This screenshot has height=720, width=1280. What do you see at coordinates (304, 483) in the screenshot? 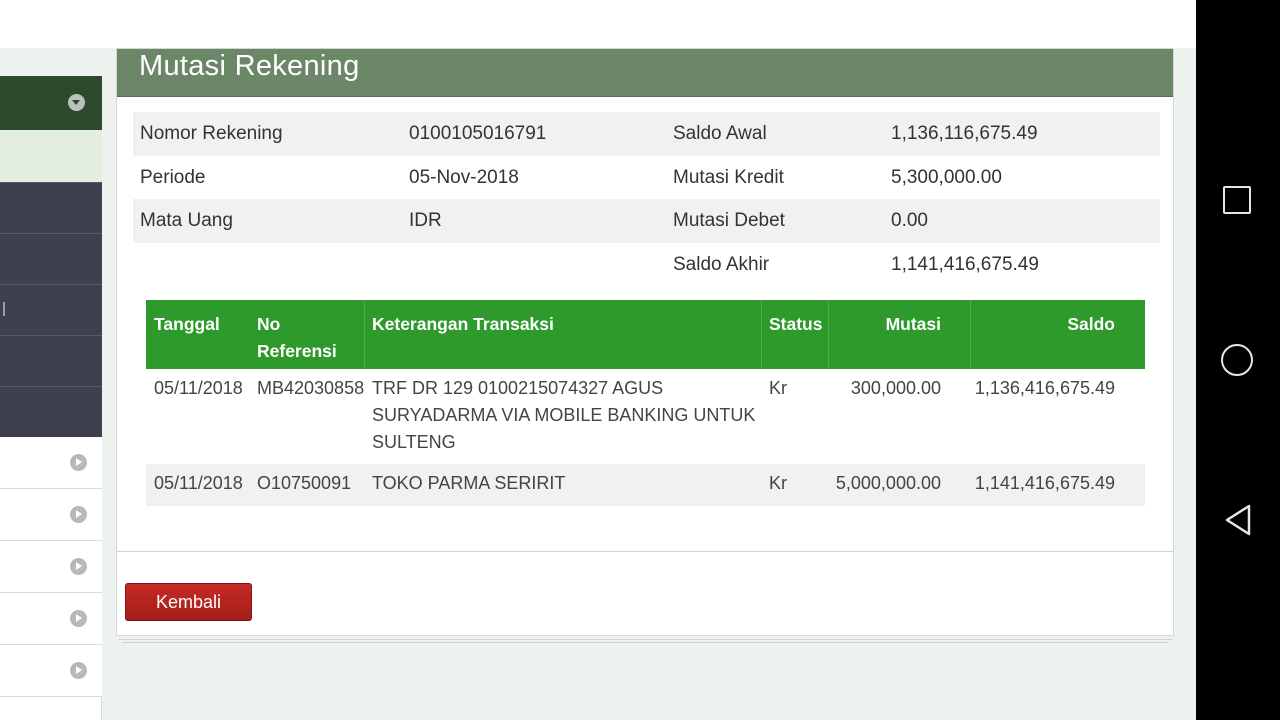
I see `cell-no-referensi: O10750091` at bounding box center [304, 483].